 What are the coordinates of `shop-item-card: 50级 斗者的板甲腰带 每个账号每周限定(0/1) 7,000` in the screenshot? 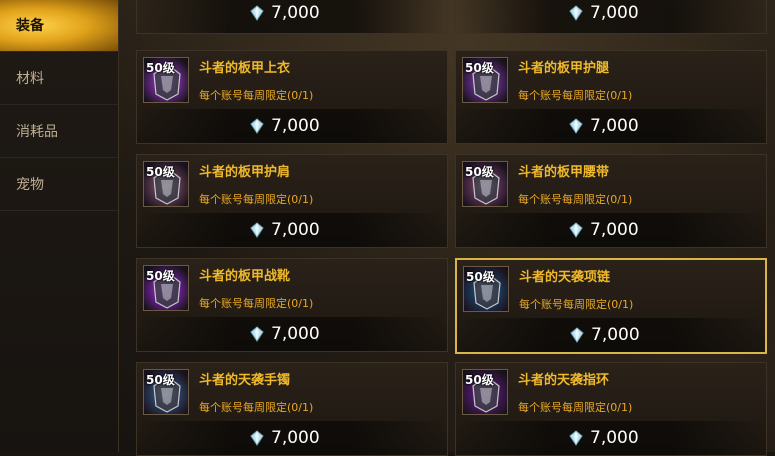 It's located at (611, 201).